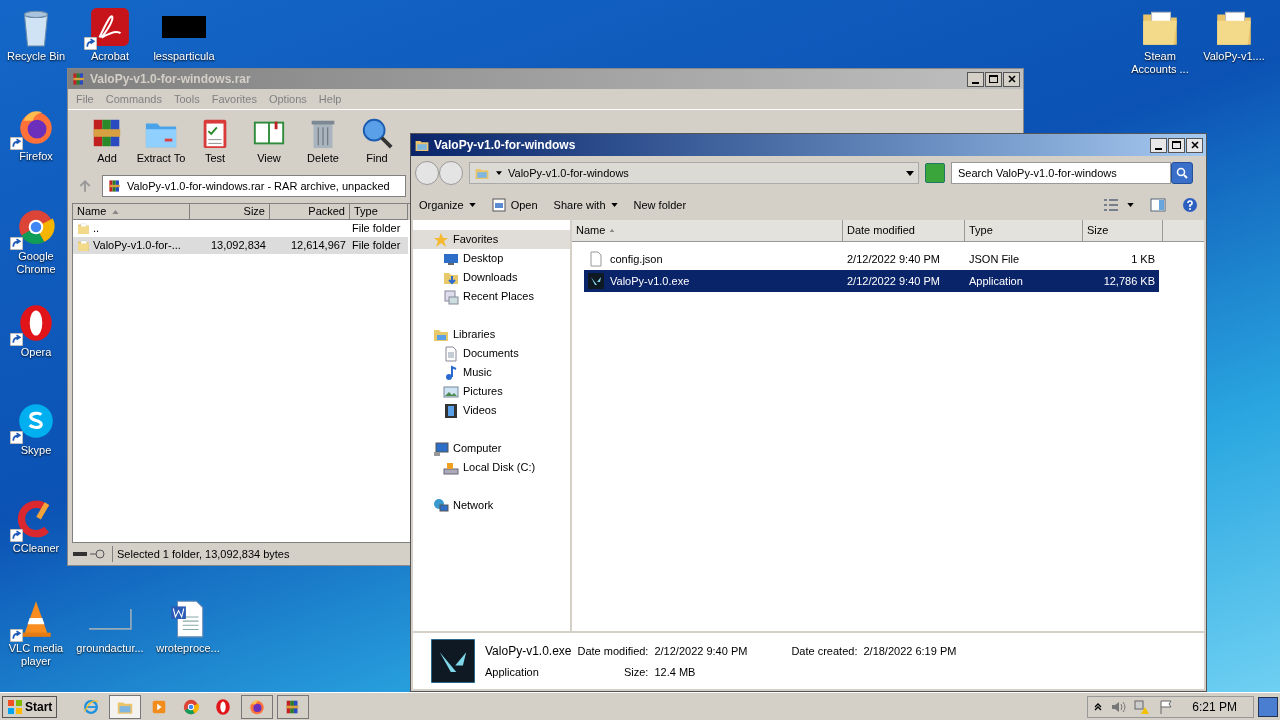  I want to click on desktop-icon-label: Acrobat, so click(110, 56).